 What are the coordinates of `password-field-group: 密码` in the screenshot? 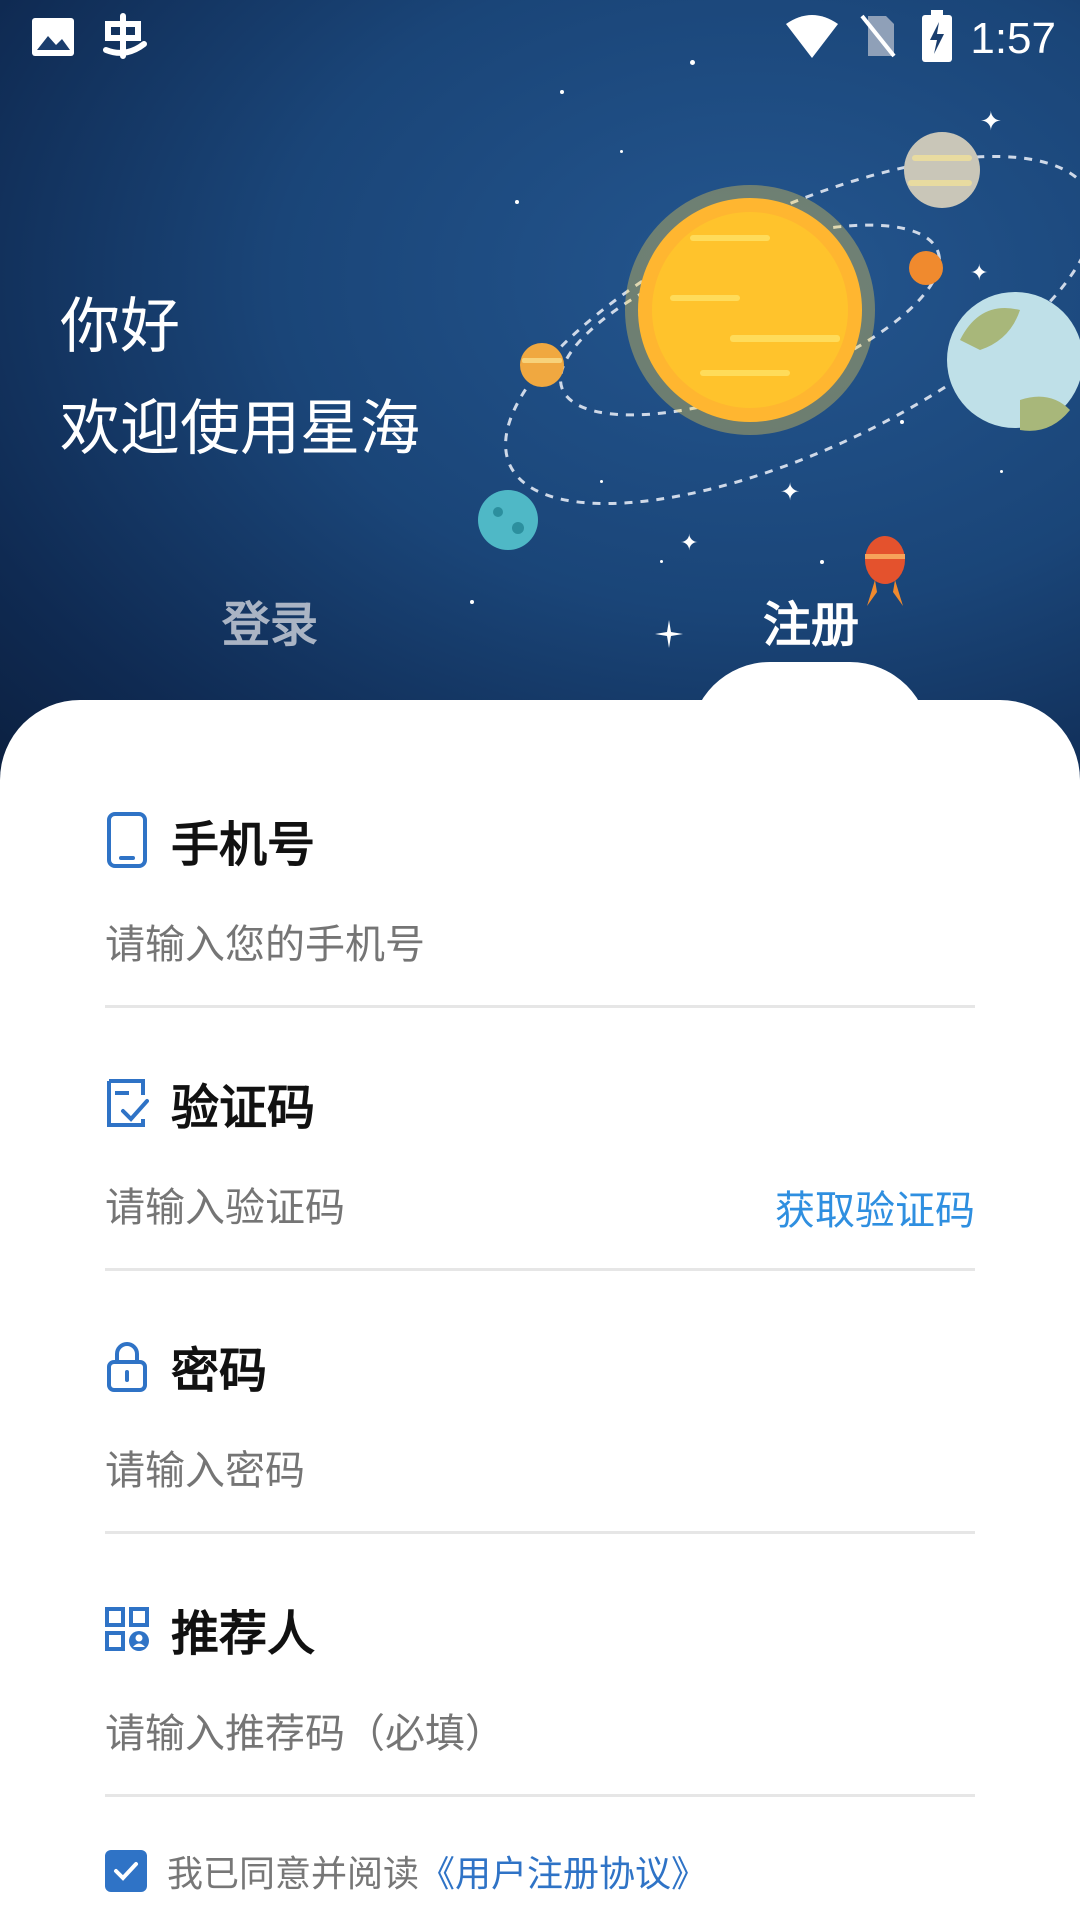 It's located at (540, 1432).